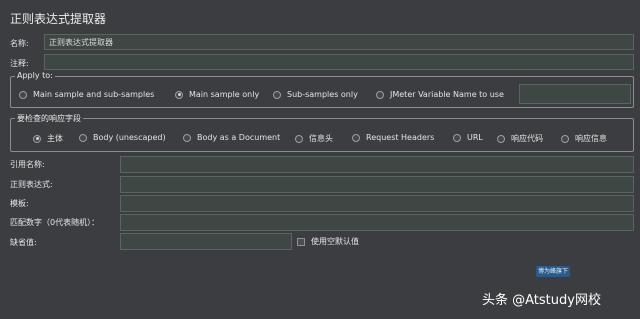  I want to click on radio-body-unescaped: Body (unescaped), so click(122, 137).